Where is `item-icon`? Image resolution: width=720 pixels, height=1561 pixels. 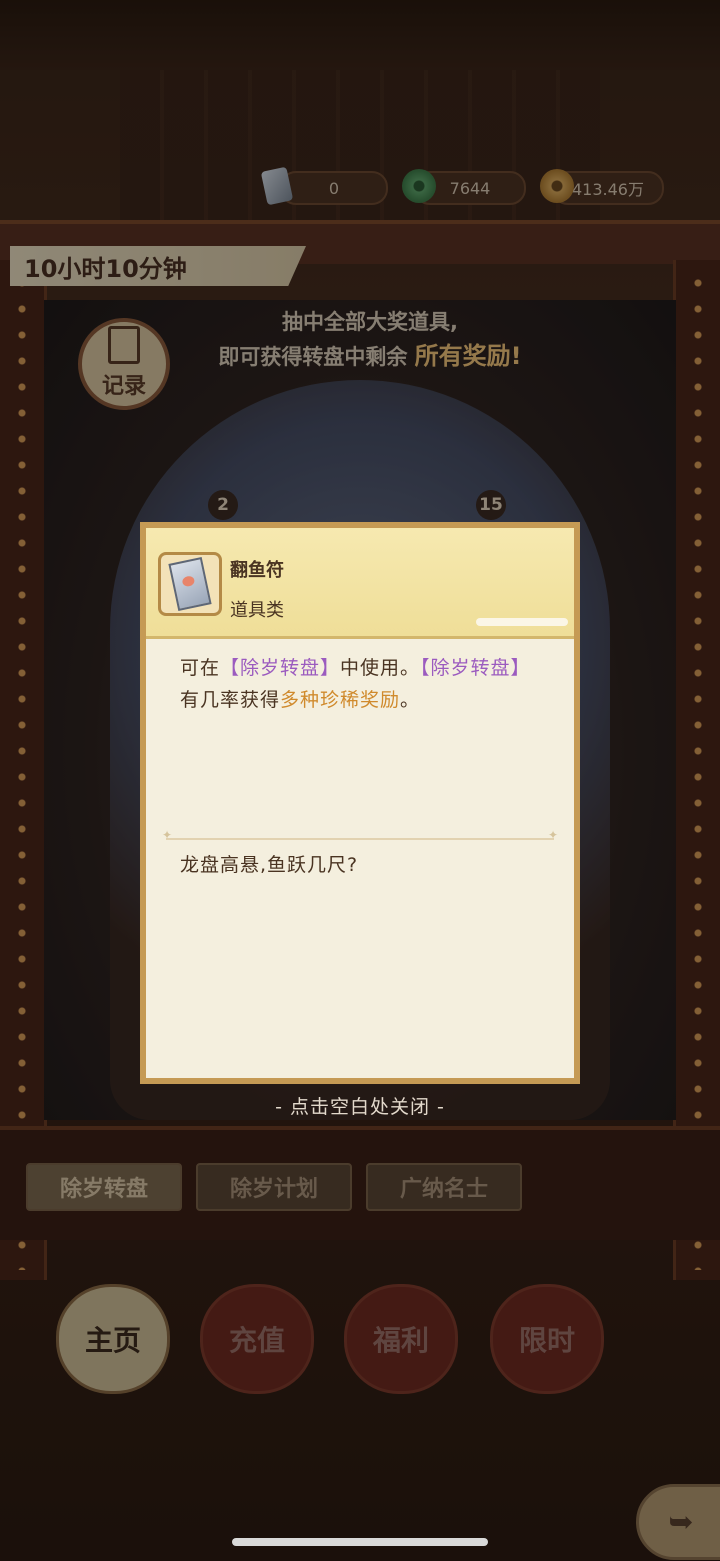 item-icon is located at coordinates (190, 584).